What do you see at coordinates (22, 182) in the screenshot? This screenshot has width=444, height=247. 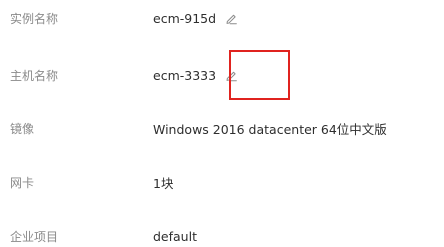 I see `nic-label: 网卡` at bounding box center [22, 182].